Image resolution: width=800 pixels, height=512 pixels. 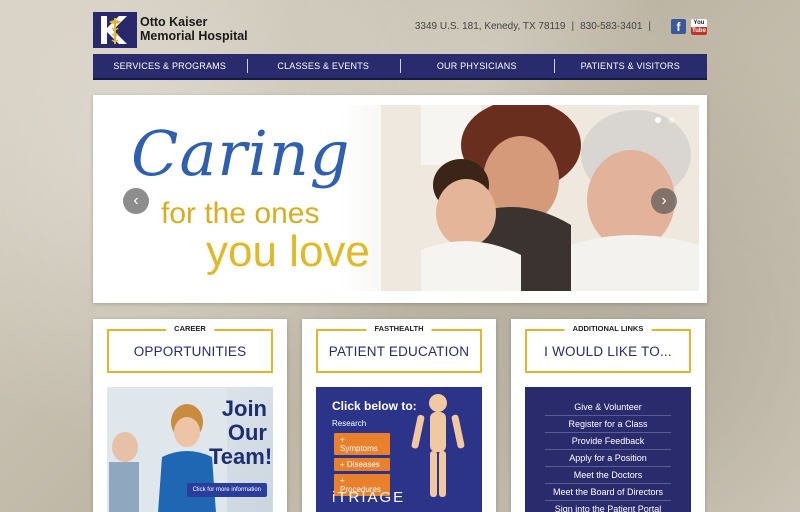 What do you see at coordinates (369, 497) in the screenshot?
I see `itriage-logo: iTRIAGE` at bounding box center [369, 497].